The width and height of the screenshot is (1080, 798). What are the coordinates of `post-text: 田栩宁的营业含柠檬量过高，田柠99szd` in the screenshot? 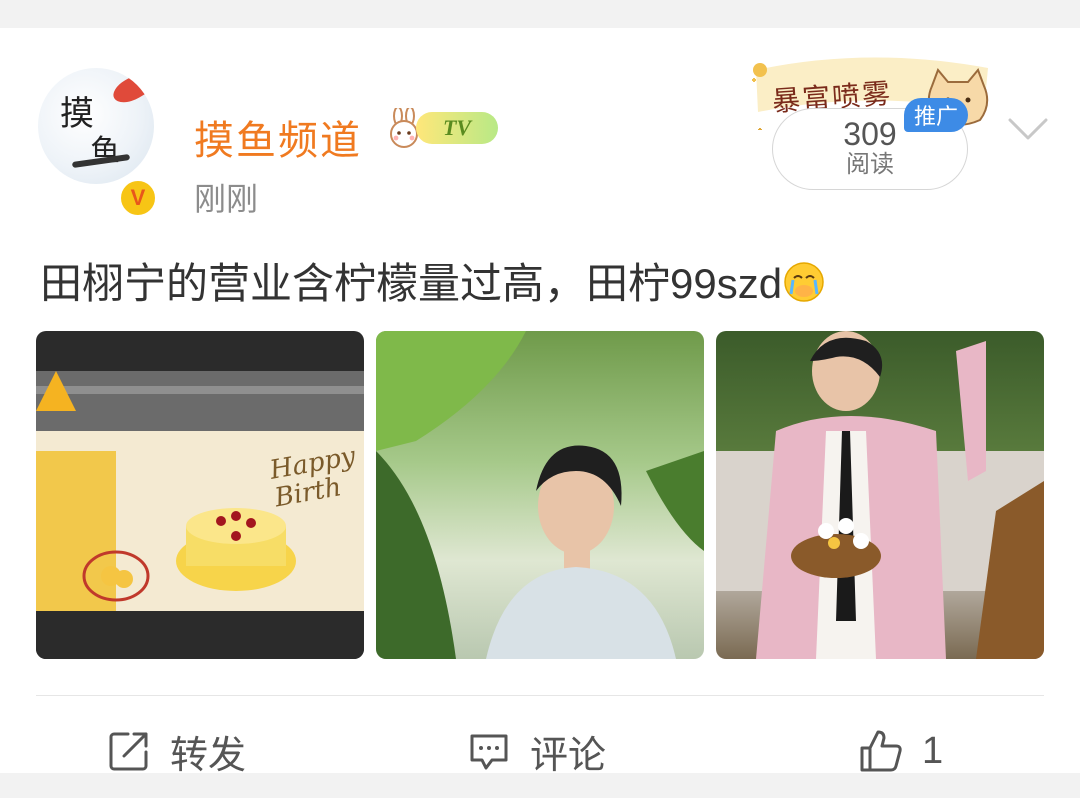 It's located at (433, 280).